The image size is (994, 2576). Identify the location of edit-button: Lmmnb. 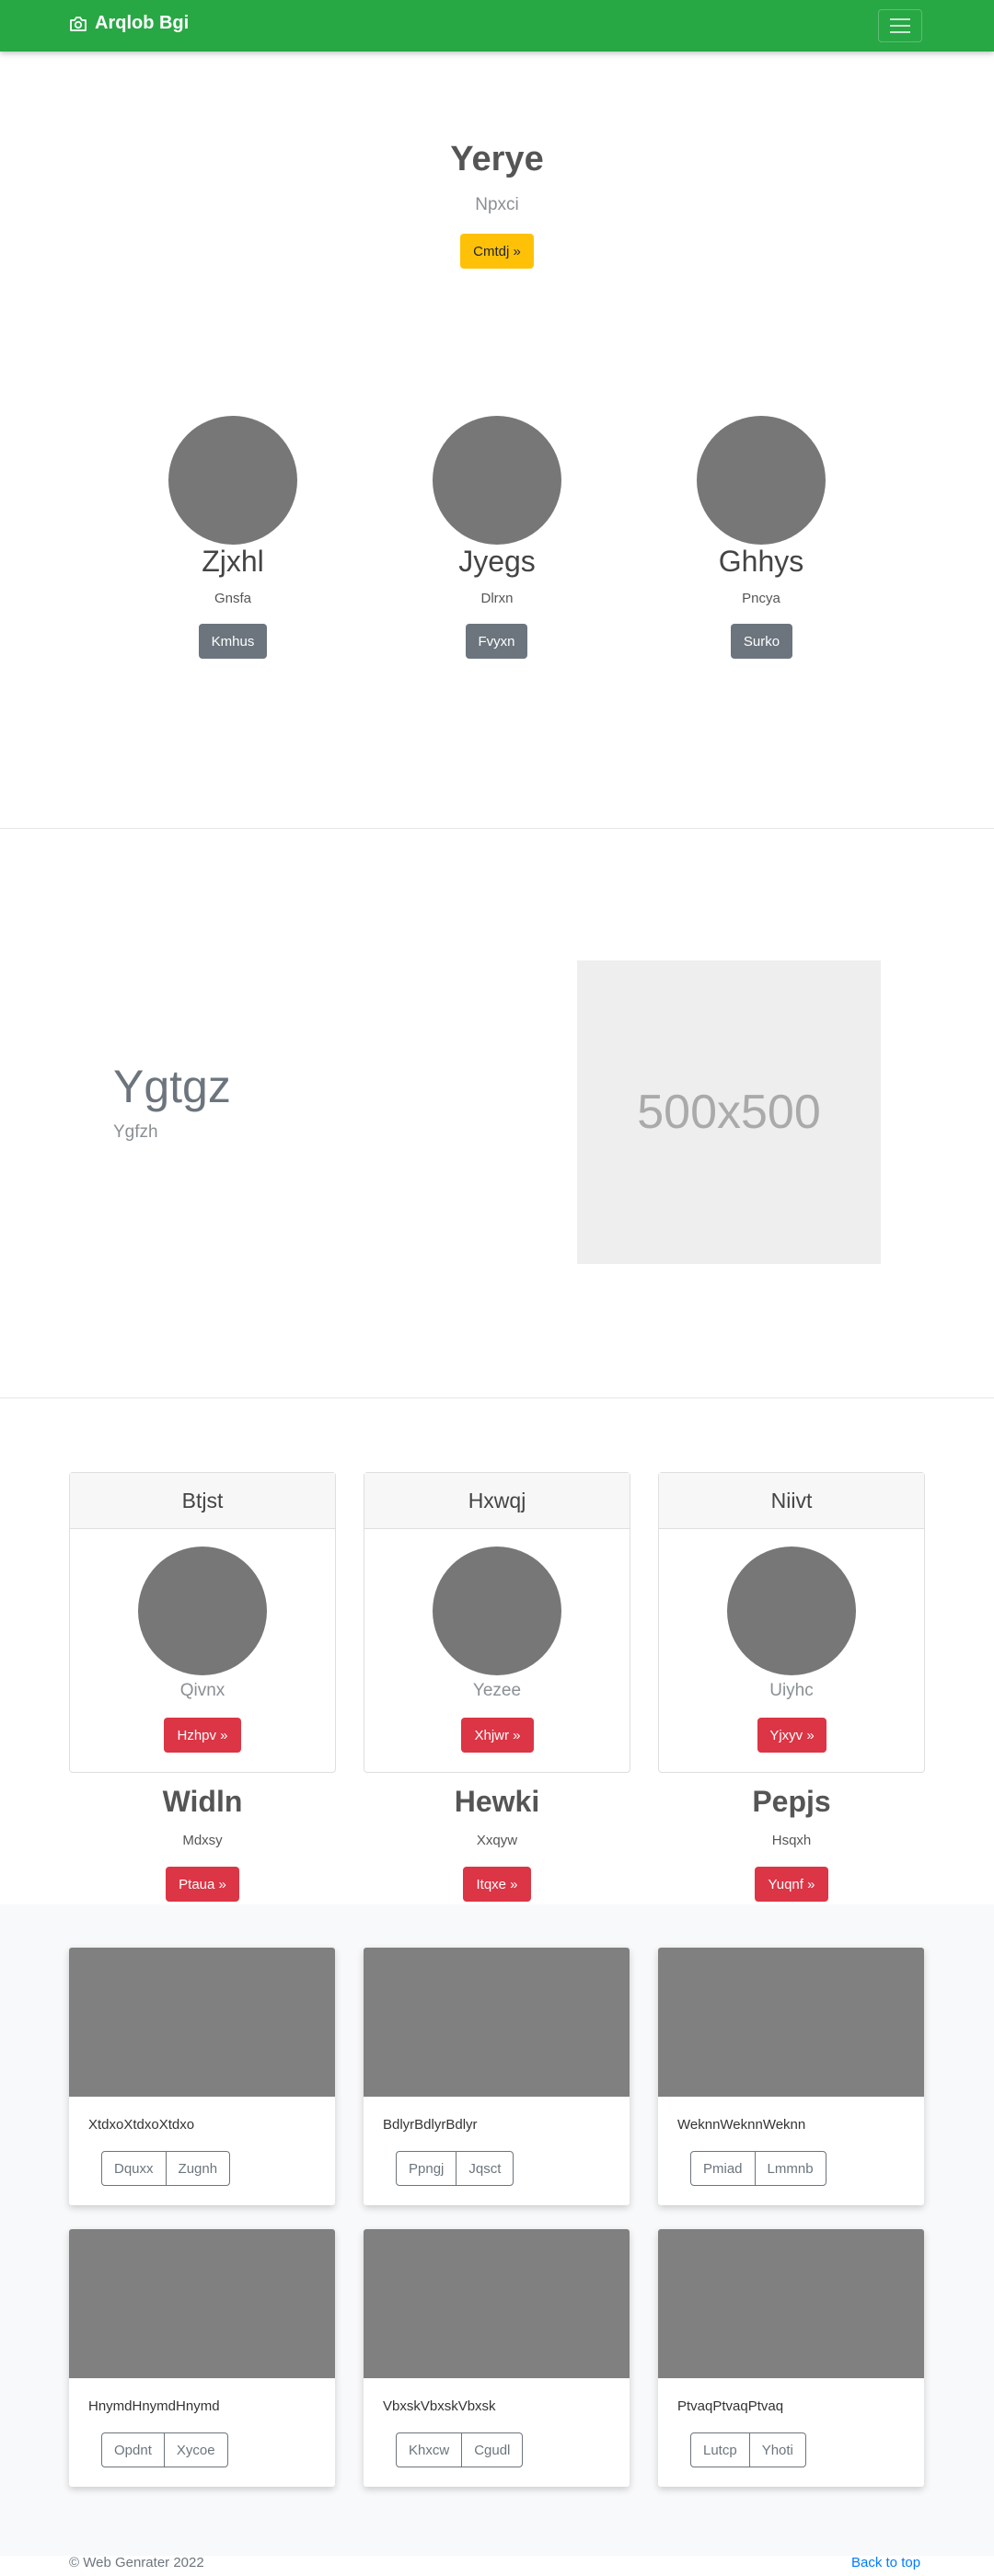
(790, 2168).